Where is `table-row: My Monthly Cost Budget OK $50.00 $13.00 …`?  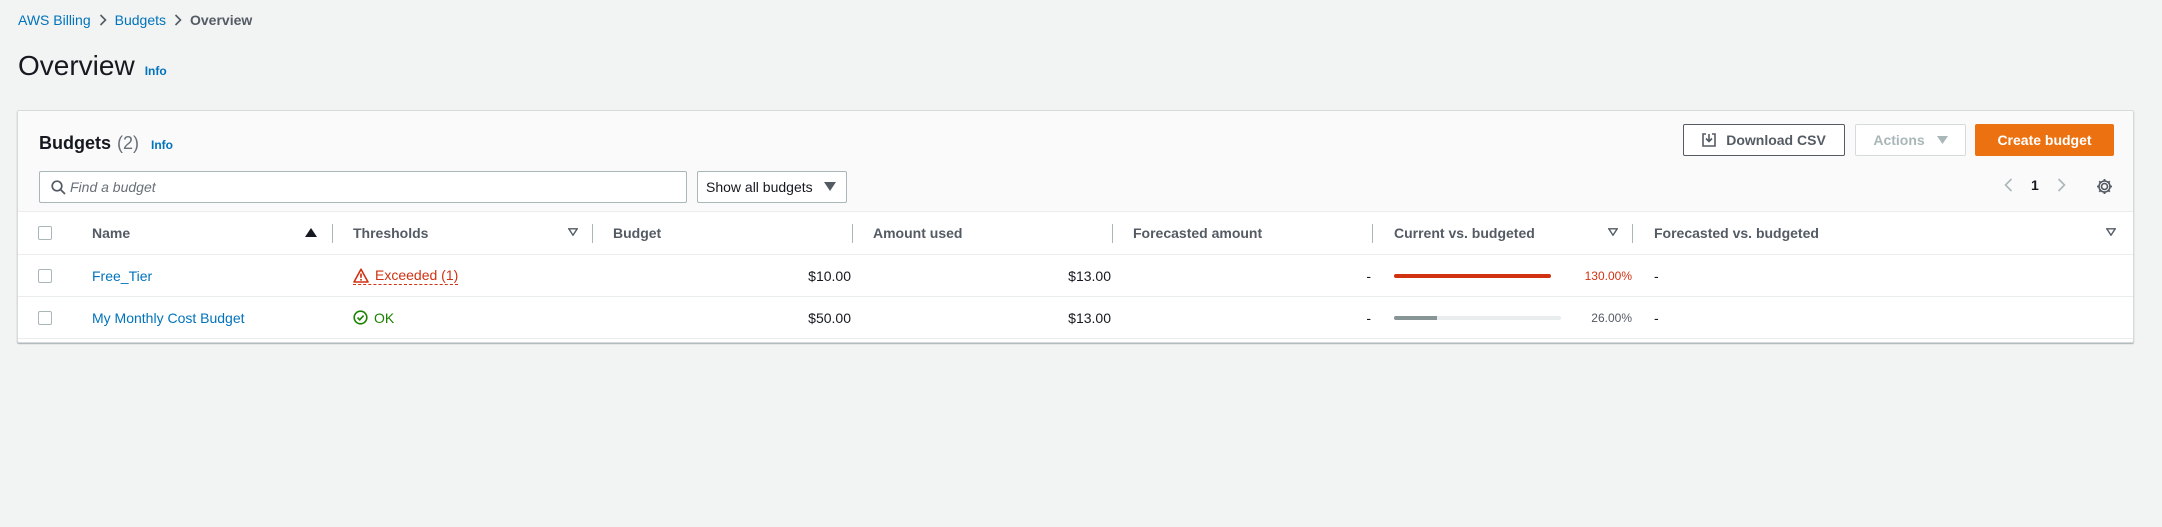
table-row: My Monthly Cost Budget OK $50.00 $13.00 … is located at coordinates (1075, 318).